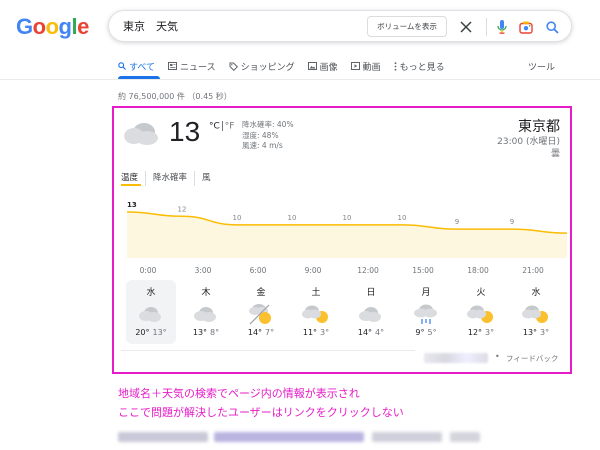  What do you see at coordinates (528, 142) in the screenshot?
I see `weather-time: 23:00 (水曜日)` at bounding box center [528, 142].